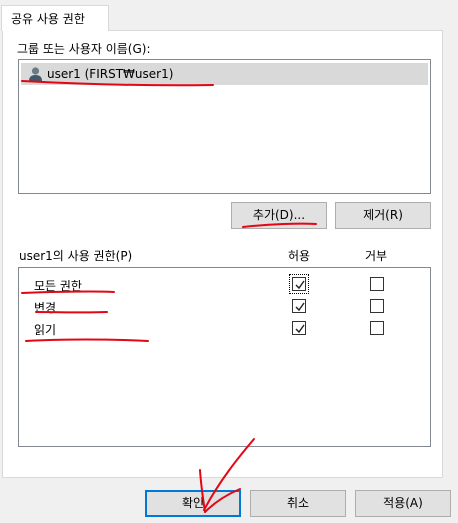 Image resolution: width=458 pixels, height=523 pixels. I want to click on permission-name: 변경, so click(45, 308).